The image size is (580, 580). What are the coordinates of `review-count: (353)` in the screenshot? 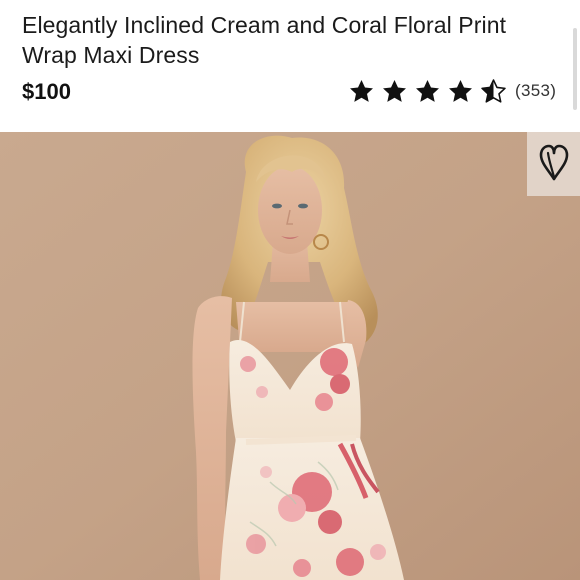 It's located at (535, 91).